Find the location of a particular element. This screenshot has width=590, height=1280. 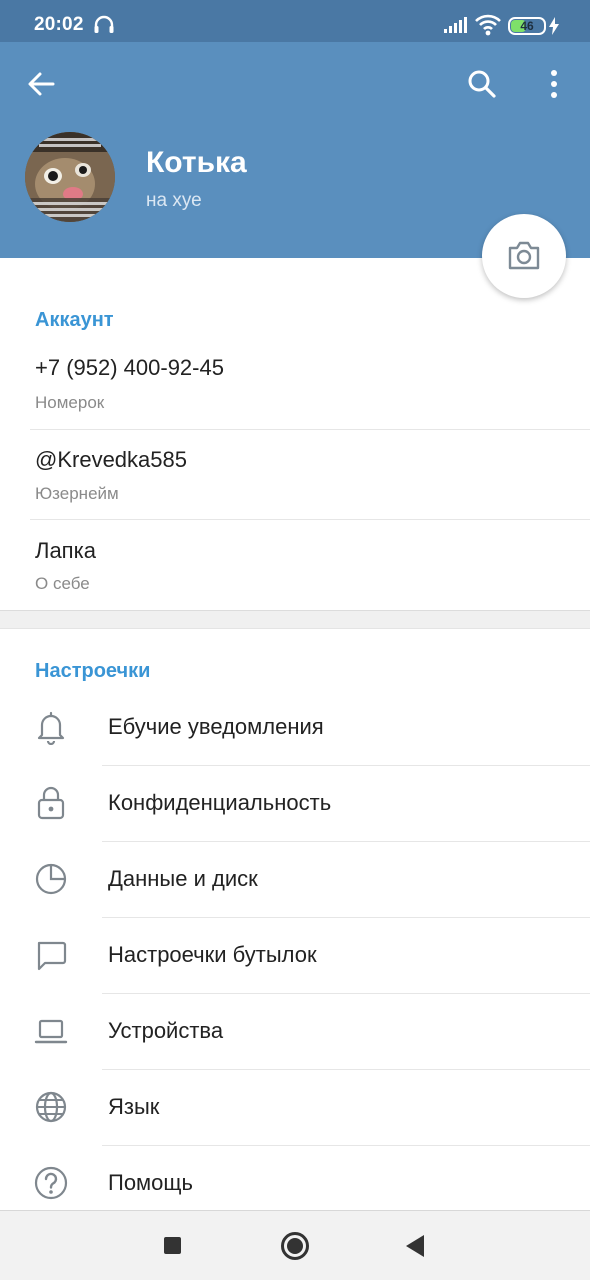

search-icon is located at coordinates (482, 84).